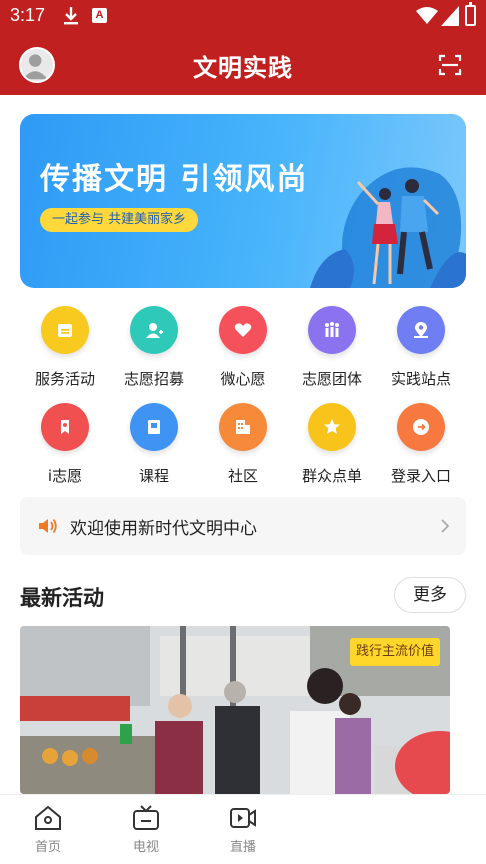 The image size is (486, 864). I want to click on chevron-right-icon, so click(445, 526).